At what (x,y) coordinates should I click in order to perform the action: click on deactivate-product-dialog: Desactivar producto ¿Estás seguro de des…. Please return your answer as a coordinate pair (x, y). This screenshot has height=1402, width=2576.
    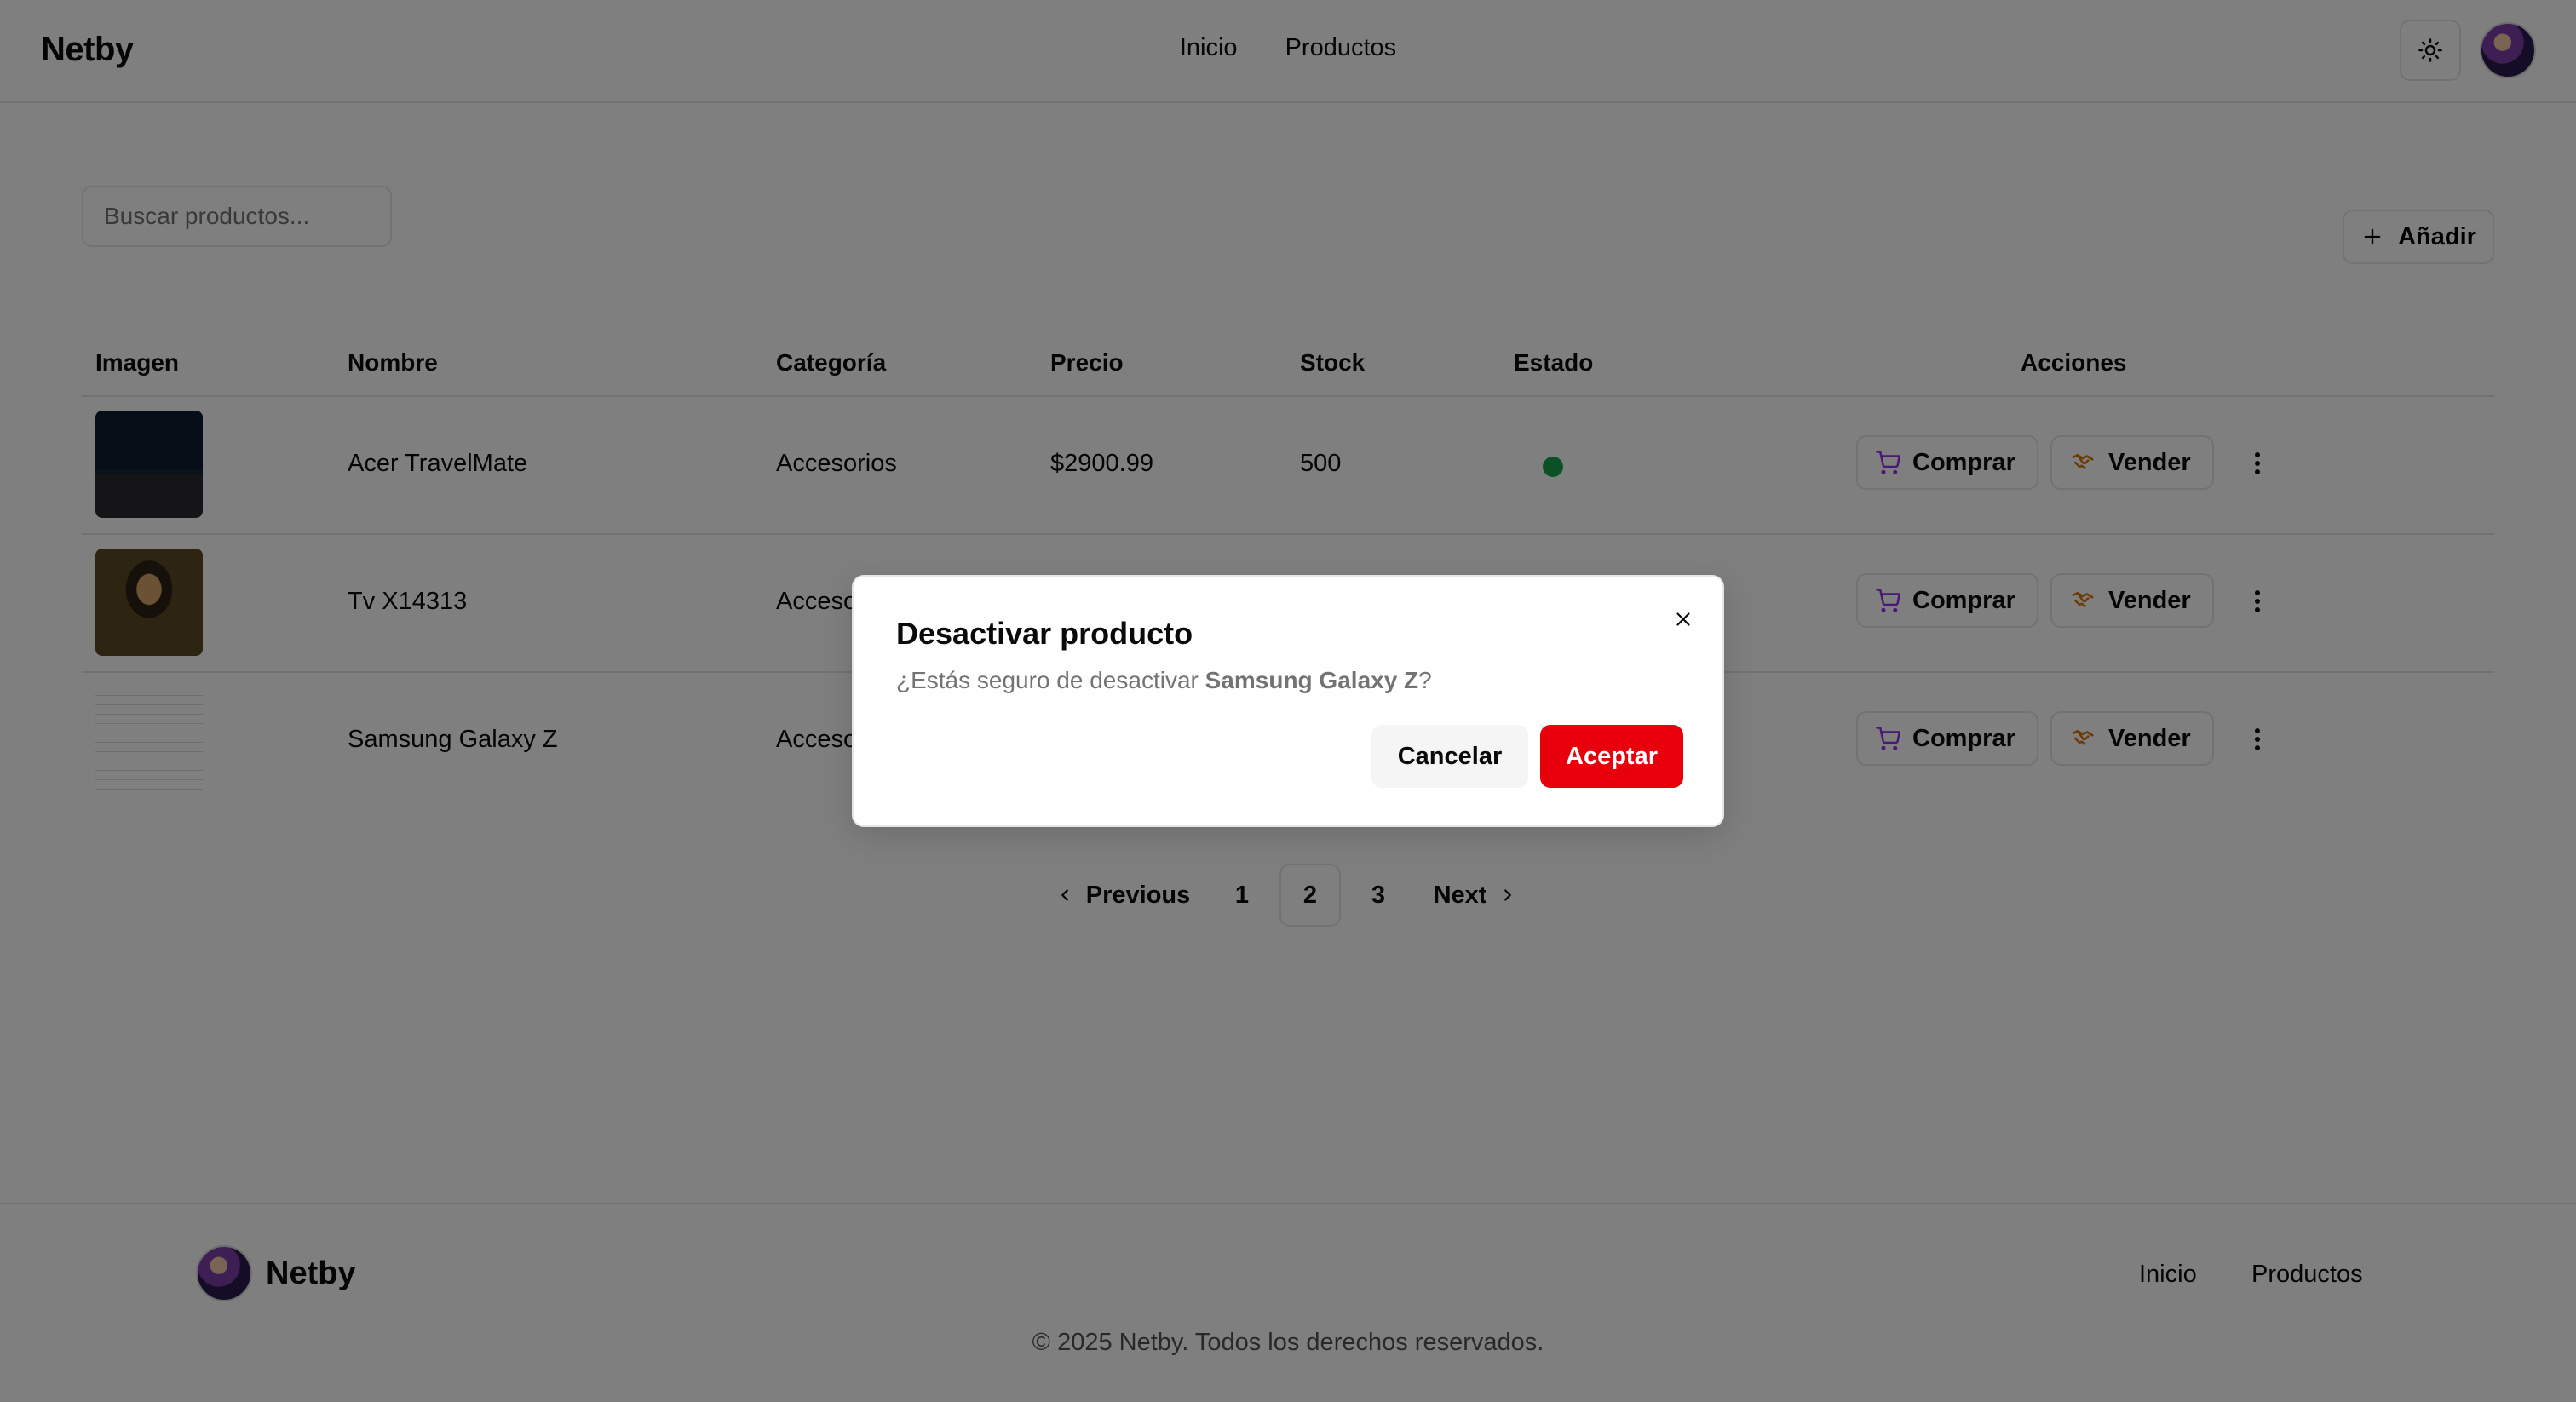
    Looking at the image, I should click on (1288, 701).